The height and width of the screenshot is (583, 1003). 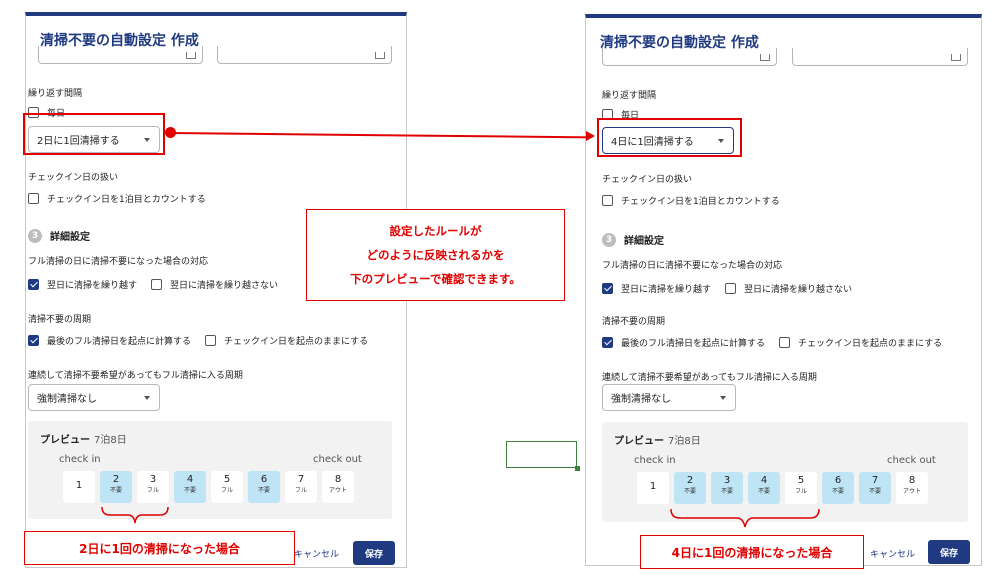 I want to click on preview-day-7: 7 不要, so click(x=875, y=488).